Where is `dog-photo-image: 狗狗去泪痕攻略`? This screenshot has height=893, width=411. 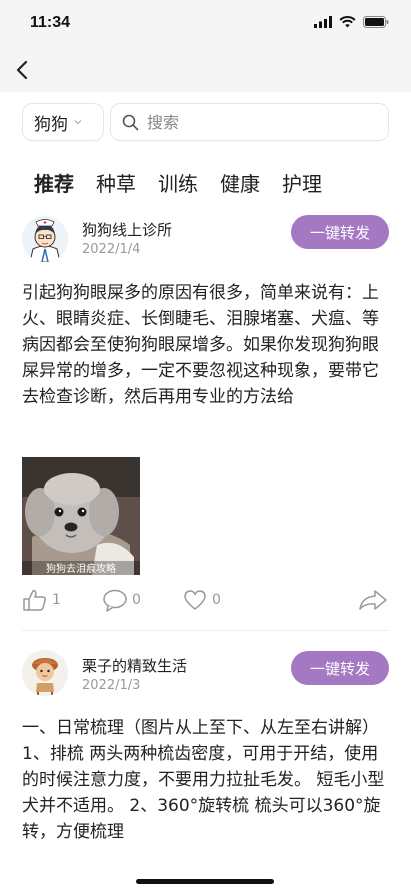 dog-photo-image: 狗狗去泪痕攻略 is located at coordinates (81, 516).